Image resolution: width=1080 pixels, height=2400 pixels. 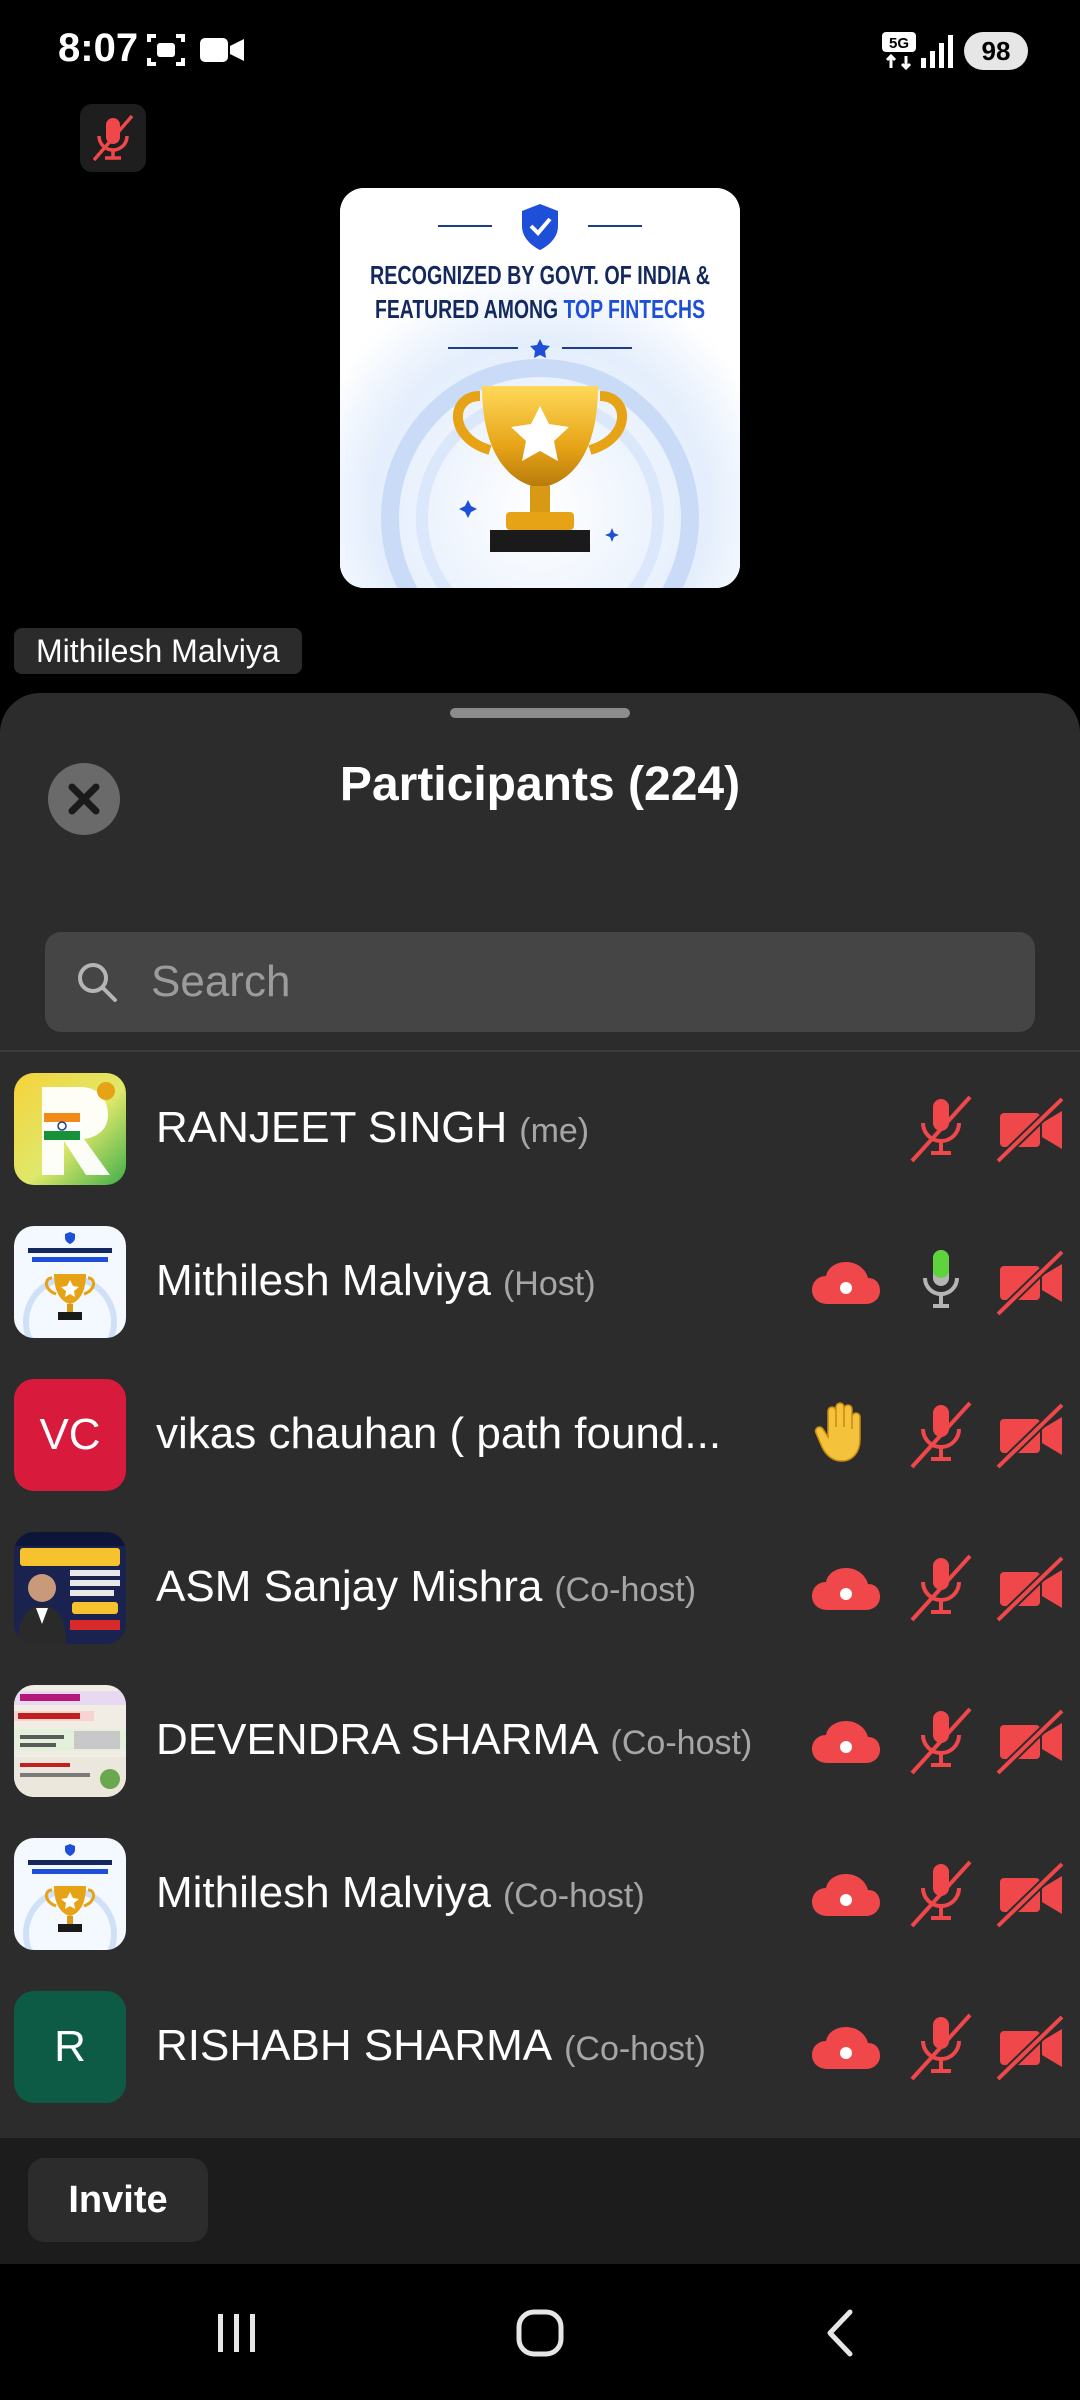 I want to click on system-navigation-bar, so click(x=540, y=2332).